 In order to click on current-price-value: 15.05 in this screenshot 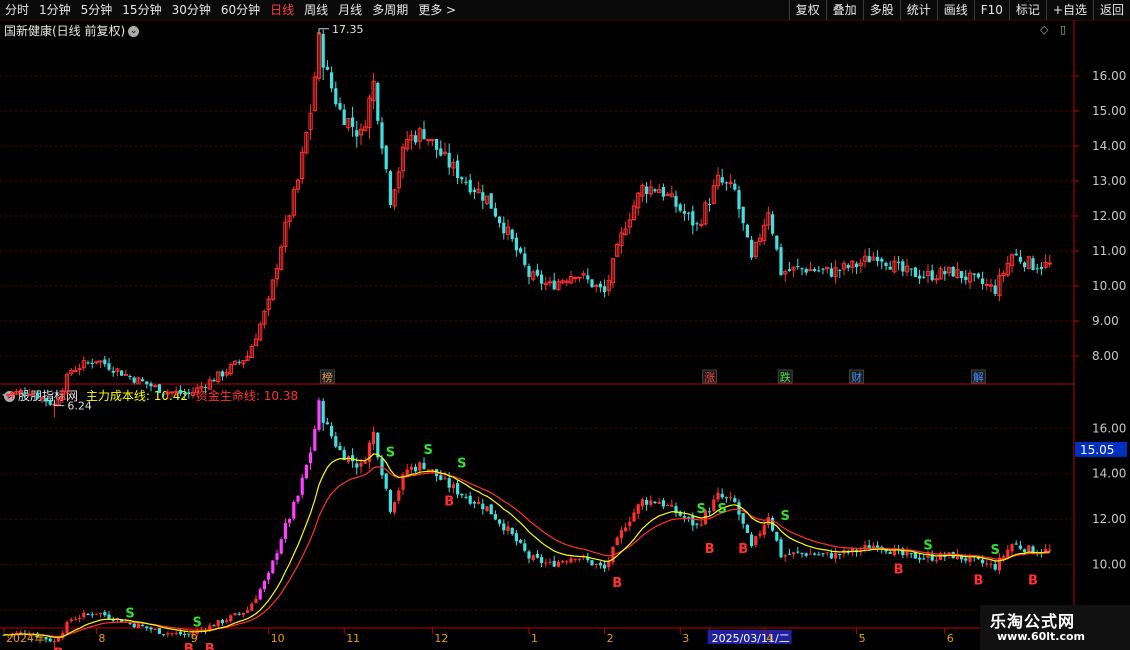, I will do `click(1097, 450)`.